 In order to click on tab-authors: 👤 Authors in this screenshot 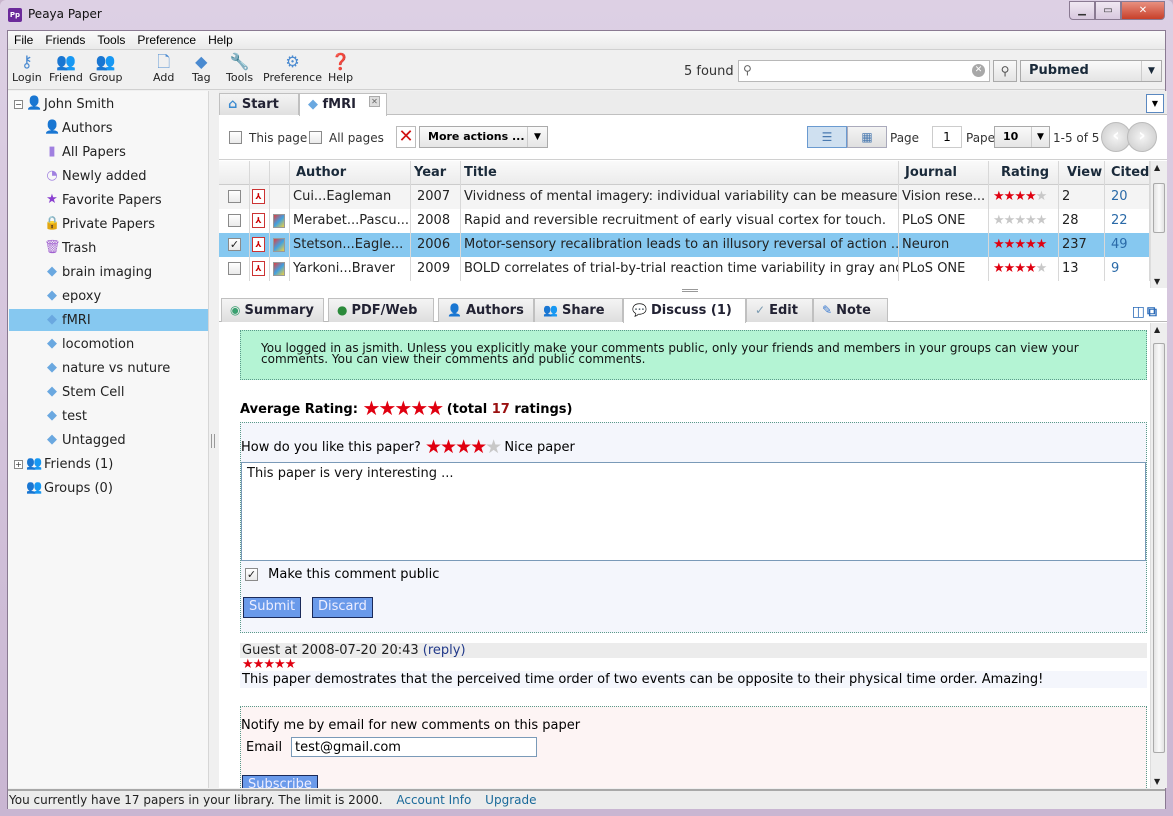, I will do `click(486, 310)`.